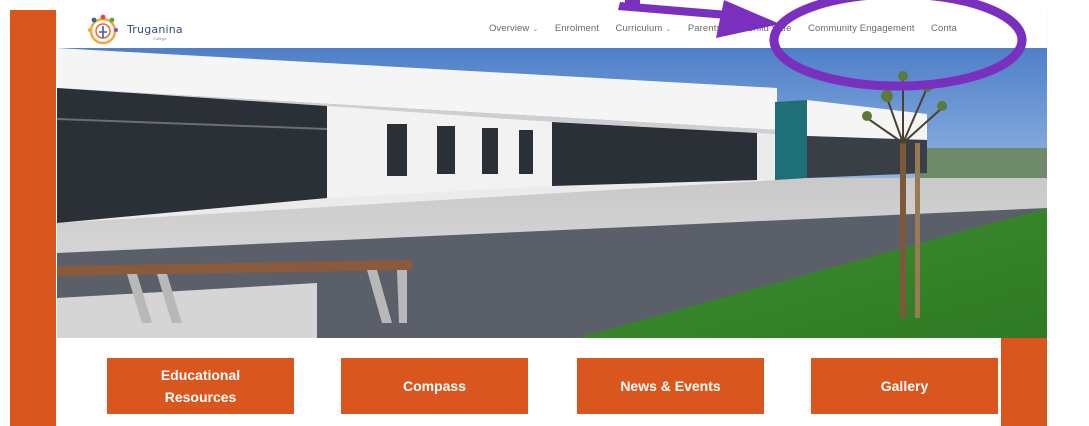 The width and height of the screenshot is (1089, 426). I want to click on nav-item-label: Enrolment, so click(577, 28).